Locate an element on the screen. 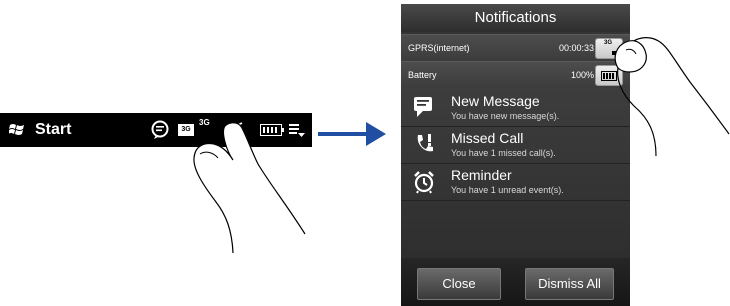 This screenshot has height=306, width=730. start-label: Start is located at coordinates (53, 130).